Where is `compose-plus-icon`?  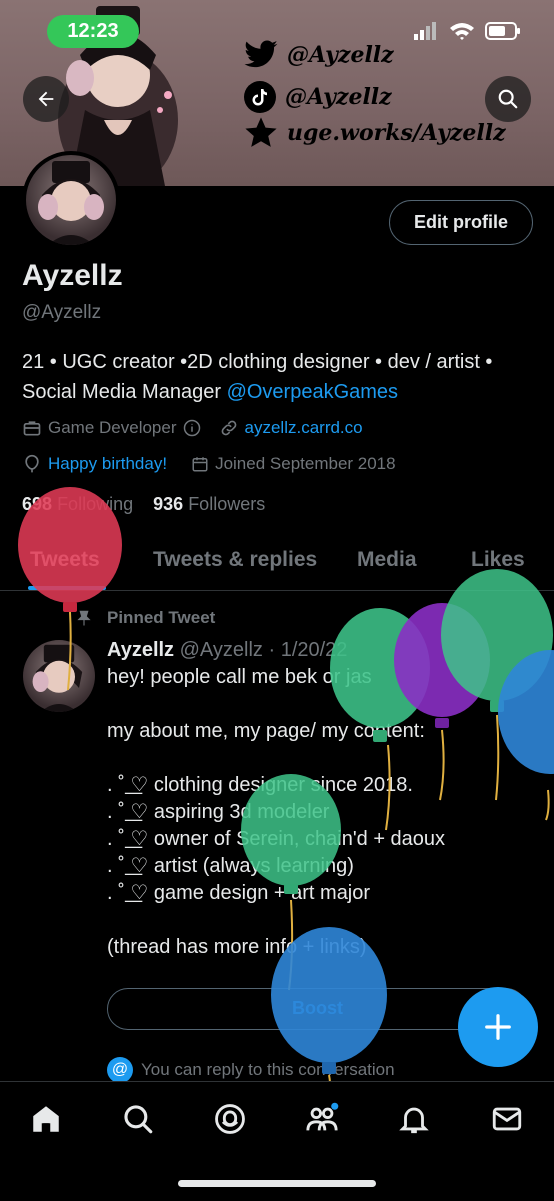 compose-plus-icon is located at coordinates (498, 1027).